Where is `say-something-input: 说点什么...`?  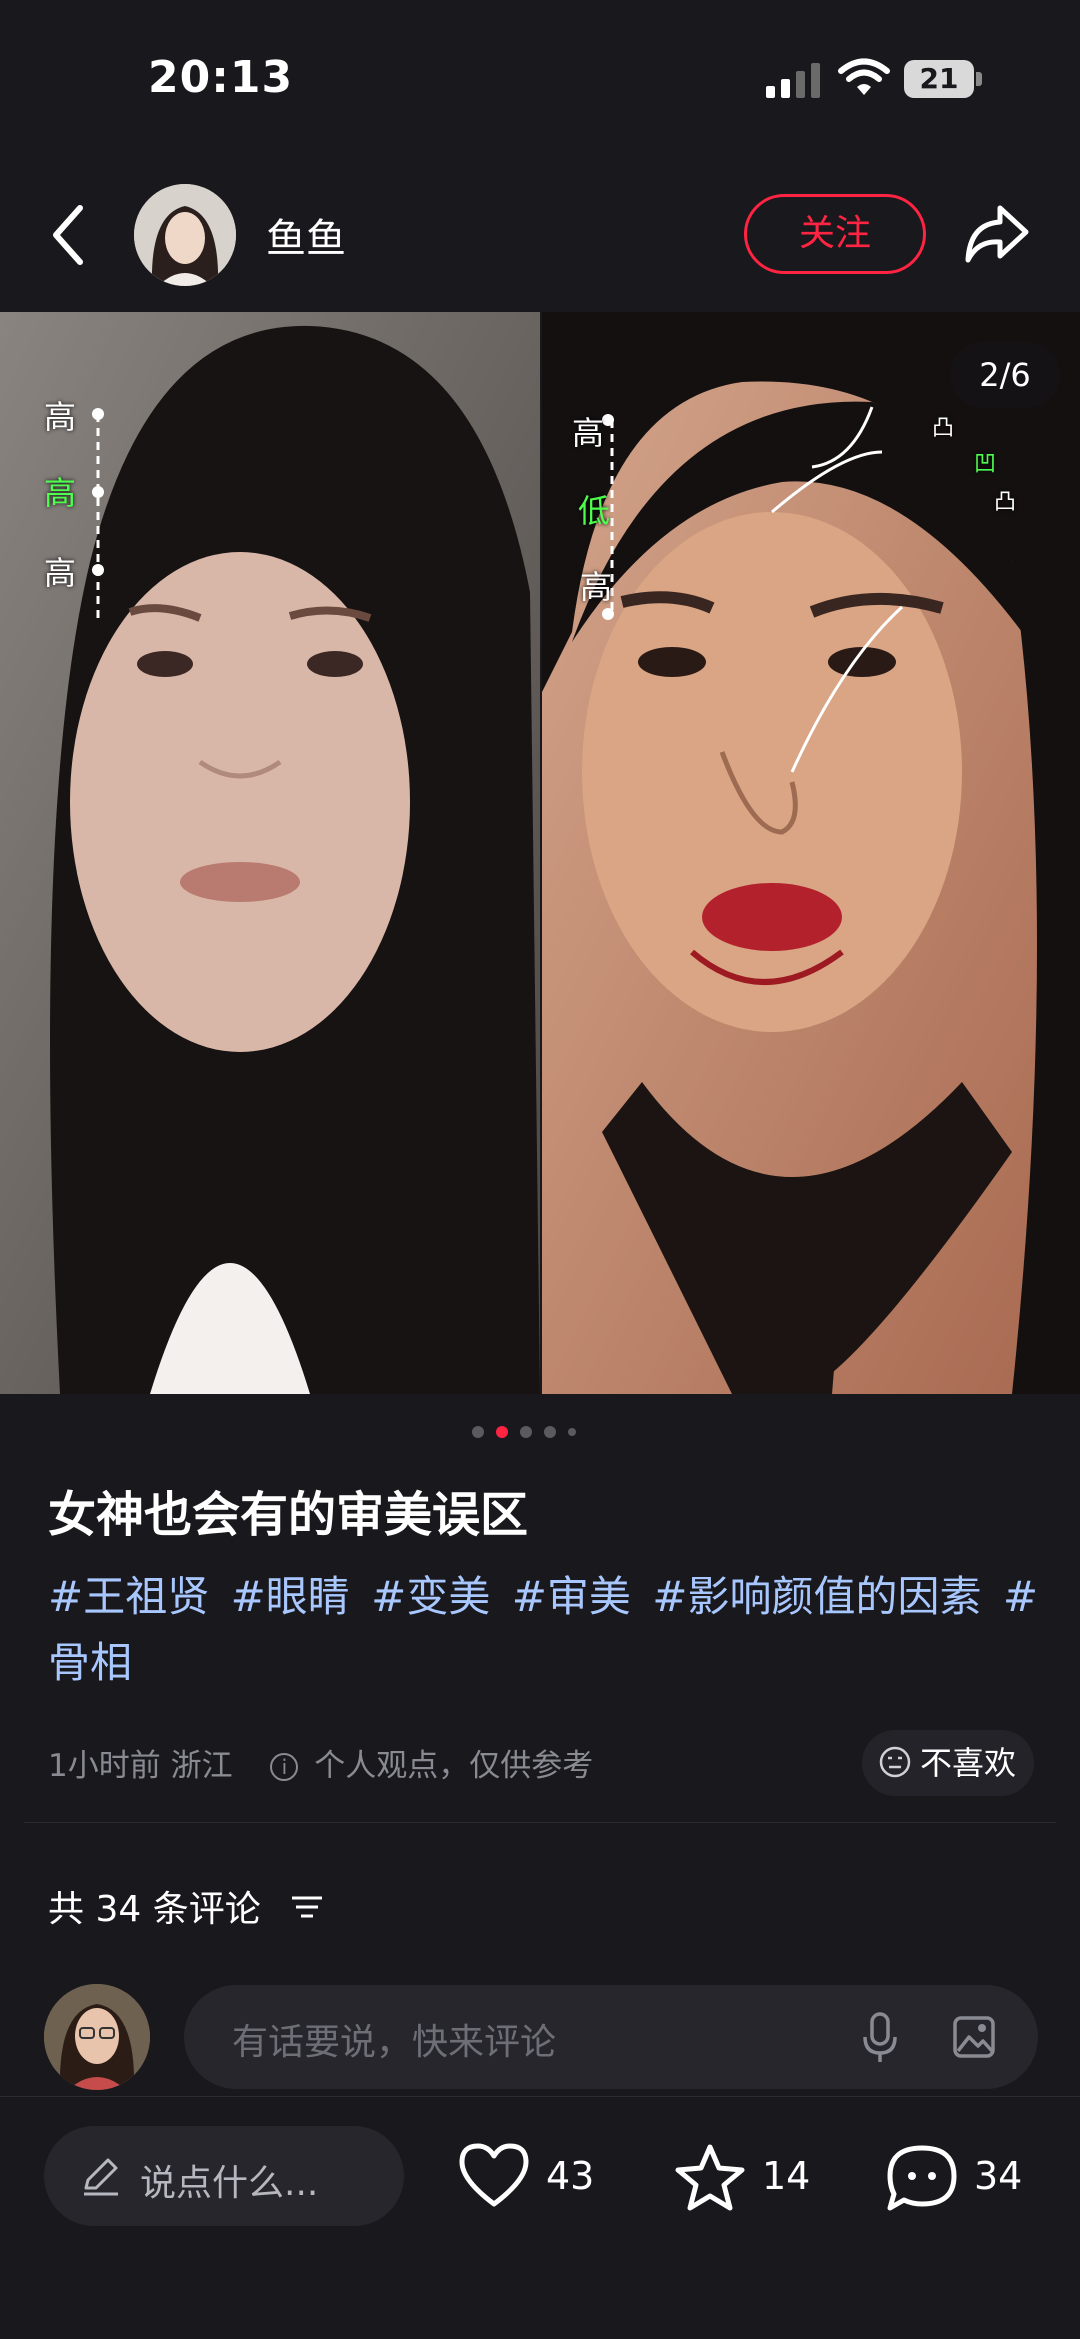 say-something-input: 说点什么... is located at coordinates (224, 2176).